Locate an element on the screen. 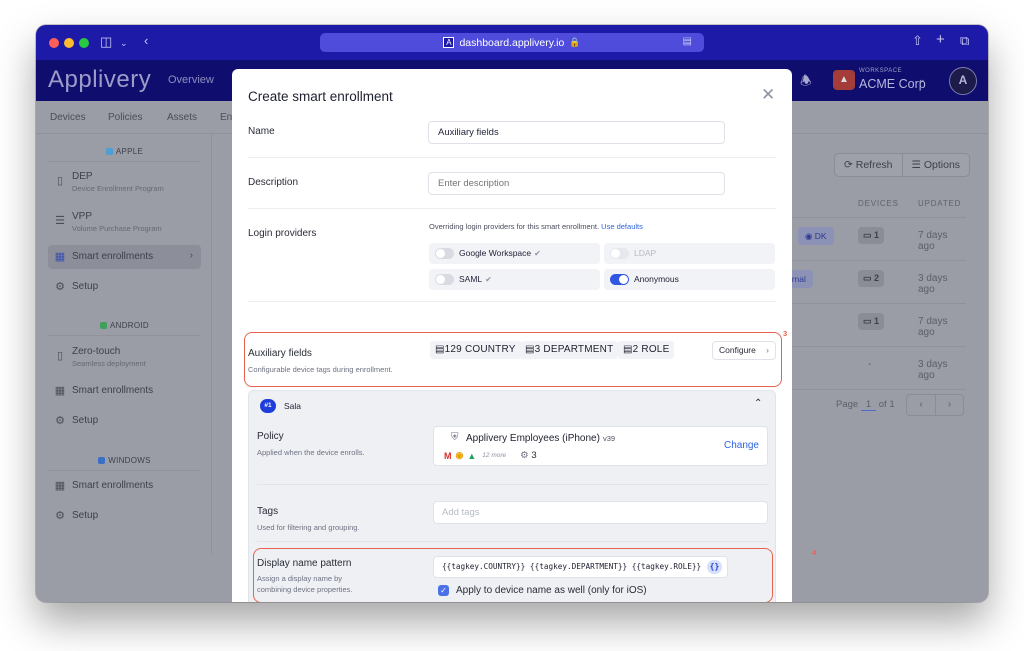  back-icon: ‹ is located at coordinates (146, 41).